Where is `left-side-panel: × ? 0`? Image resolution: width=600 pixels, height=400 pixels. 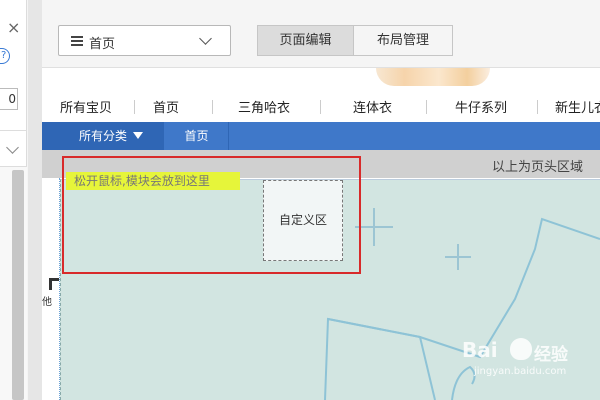 left-side-panel: × ? 0 is located at coordinates (13, 200).